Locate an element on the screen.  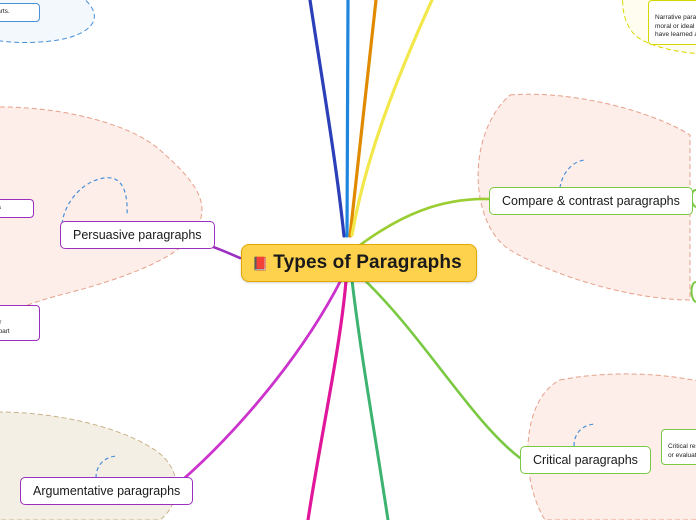
edge-green-down is located at coordinates (370, 399).